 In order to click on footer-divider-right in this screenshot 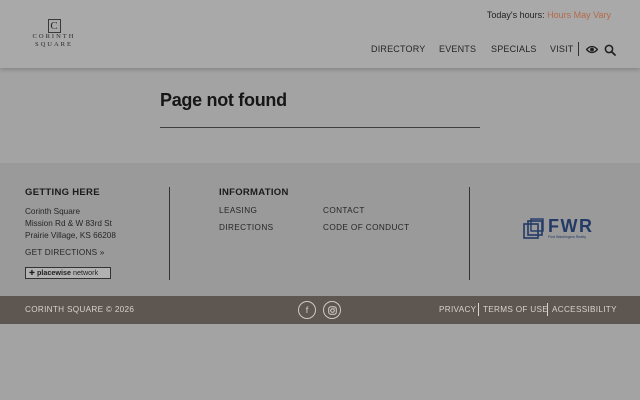, I will do `click(469, 233)`.